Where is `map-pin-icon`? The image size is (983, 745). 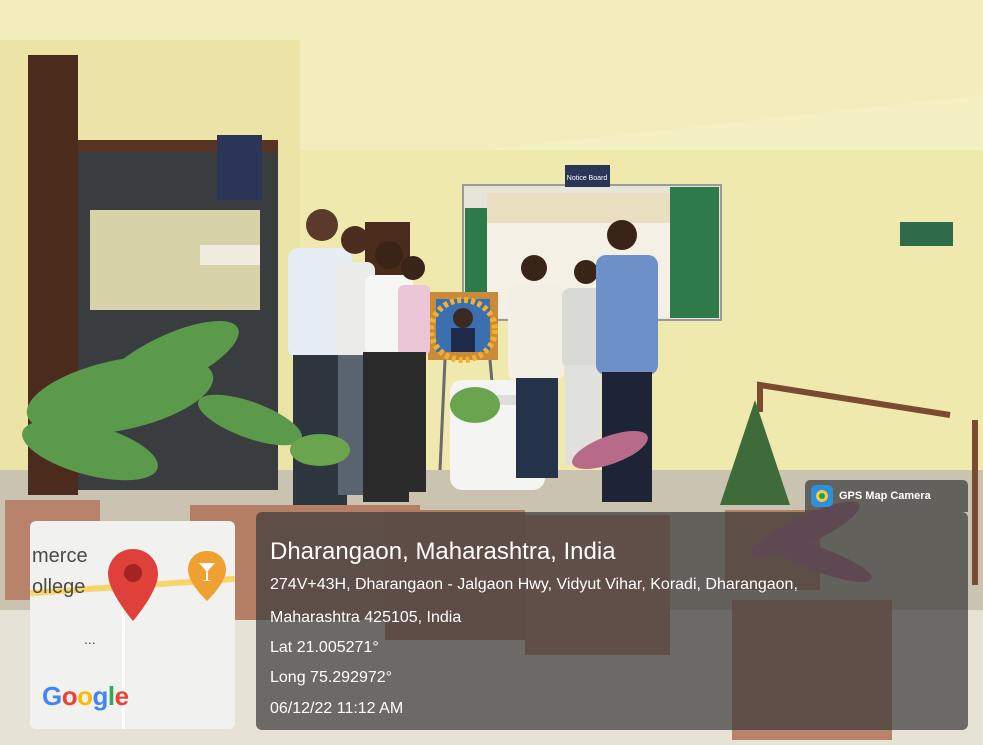
map-pin-icon is located at coordinates (133, 585).